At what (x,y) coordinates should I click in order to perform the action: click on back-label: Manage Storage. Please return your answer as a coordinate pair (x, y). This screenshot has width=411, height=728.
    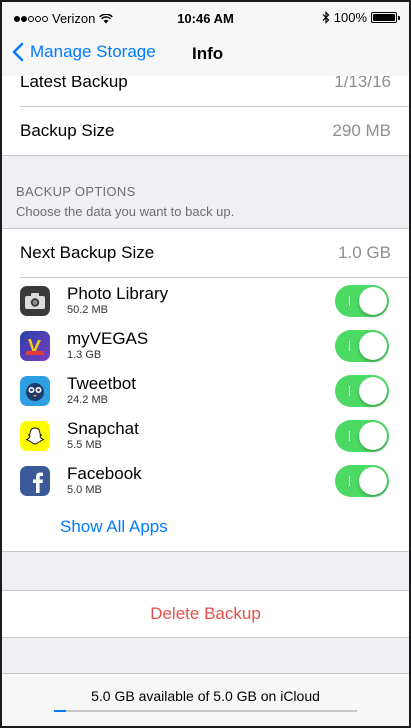
    Looking at the image, I should click on (93, 51).